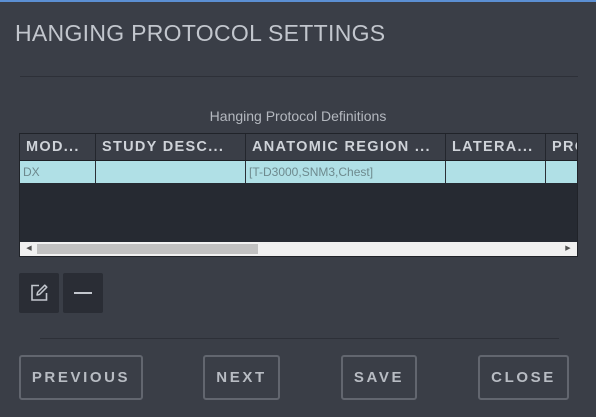 The image size is (596, 417). I want to click on cell-modality: DX, so click(58, 172).